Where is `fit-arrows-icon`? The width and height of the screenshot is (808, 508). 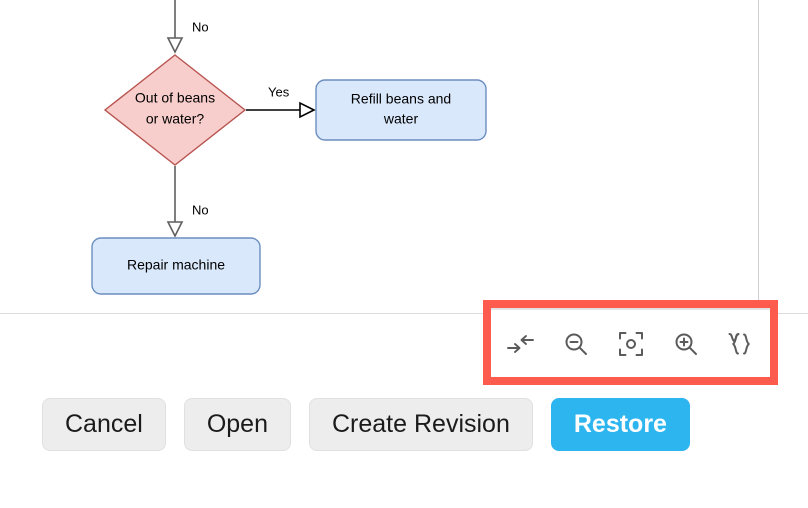 fit-arrows-icon is located at coordinates (521, 344).